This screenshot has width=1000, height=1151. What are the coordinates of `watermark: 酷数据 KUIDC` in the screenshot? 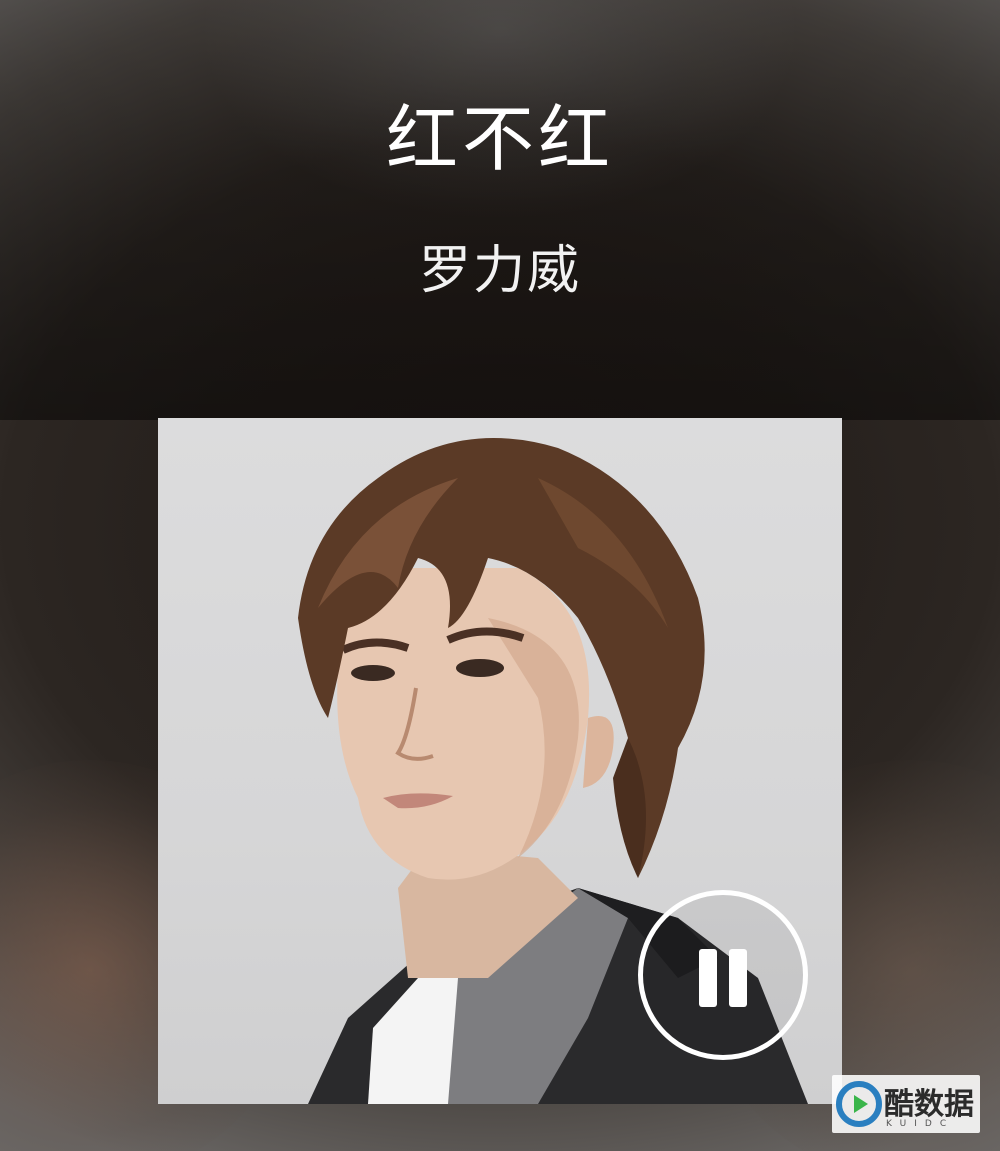 It's located at (906, 1104).